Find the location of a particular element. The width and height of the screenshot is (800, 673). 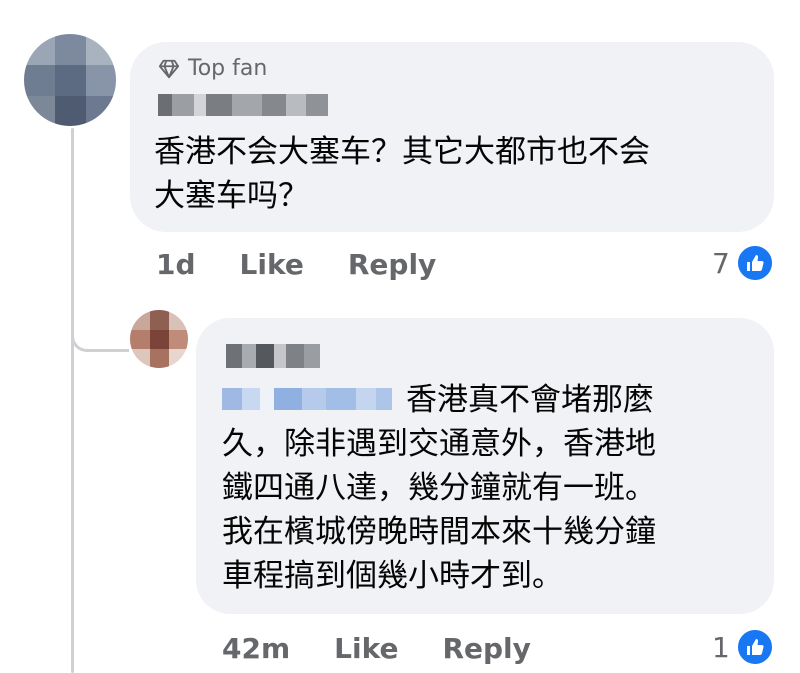

reply-reaction-summary: 1 is located at coordinates (743, 647).